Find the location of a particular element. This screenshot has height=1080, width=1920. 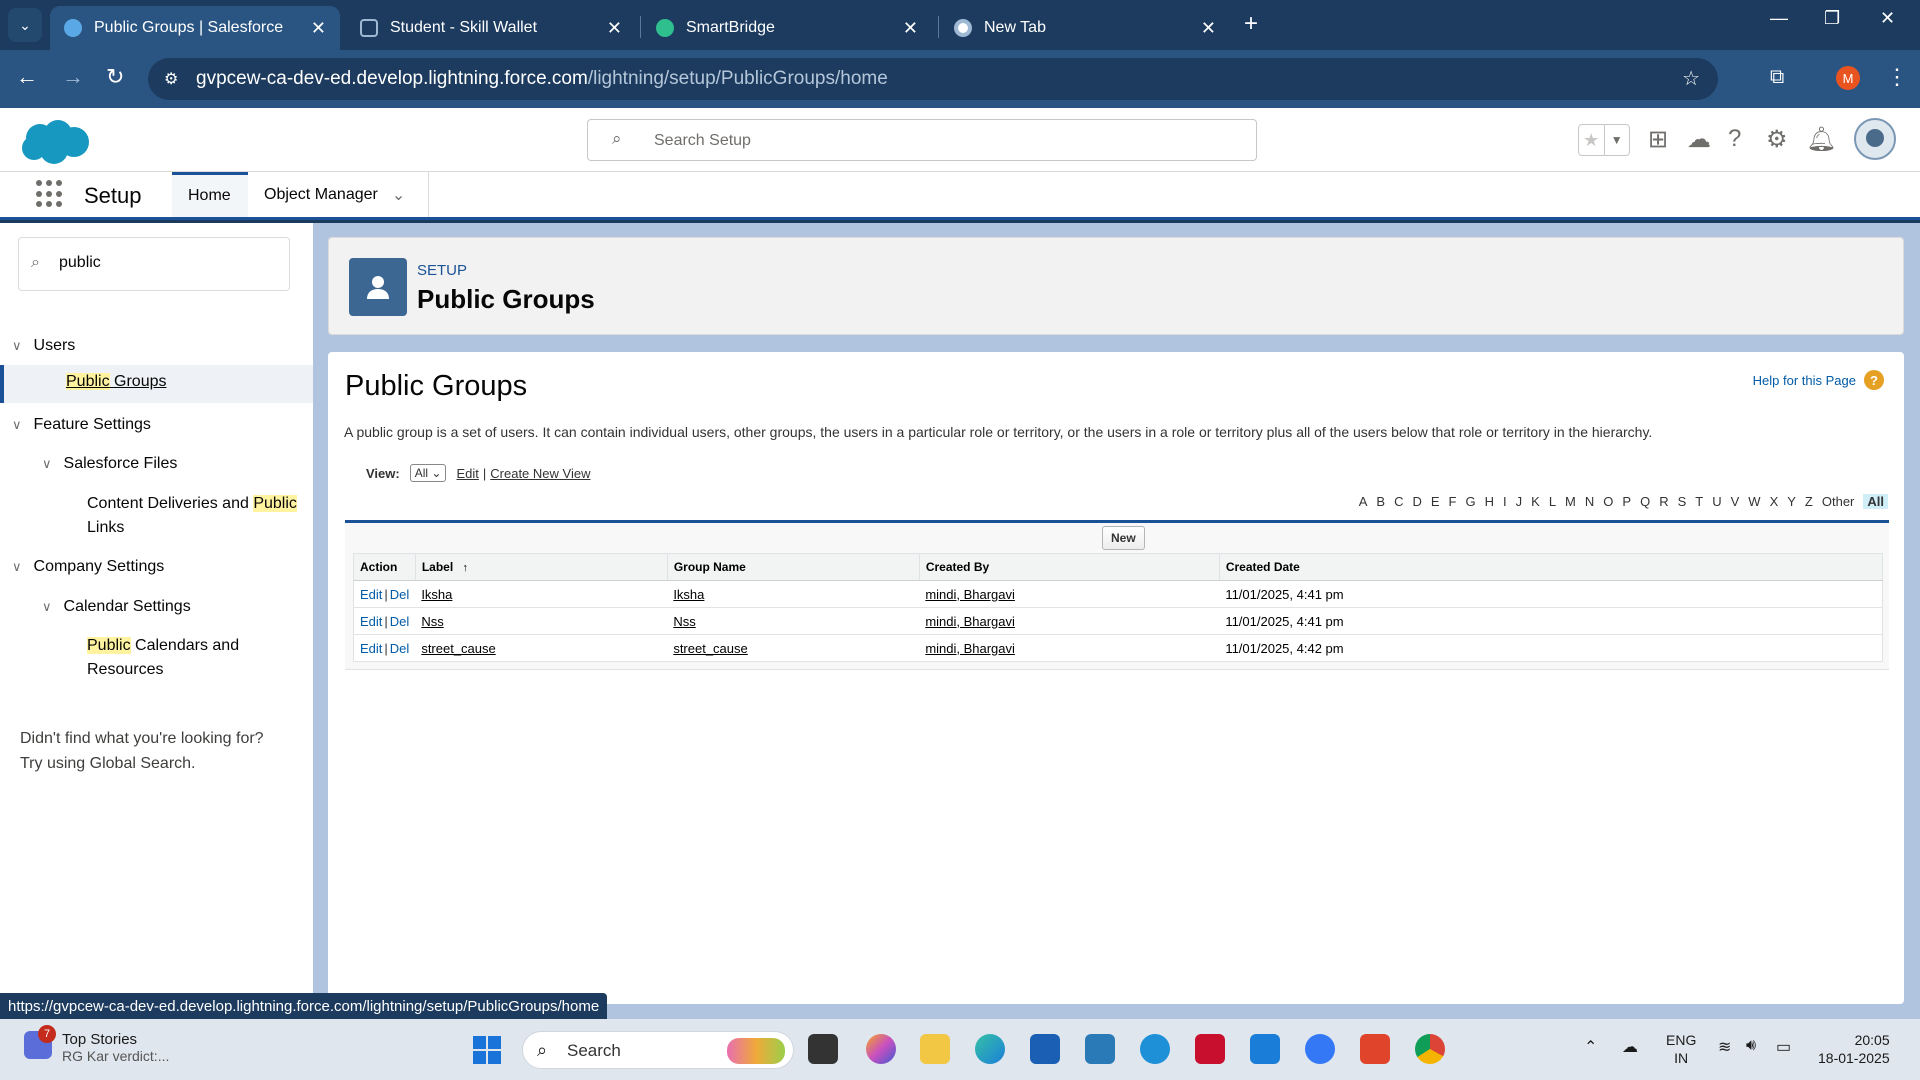

group-label-link: street_cause is located at coordinates (458, 648).